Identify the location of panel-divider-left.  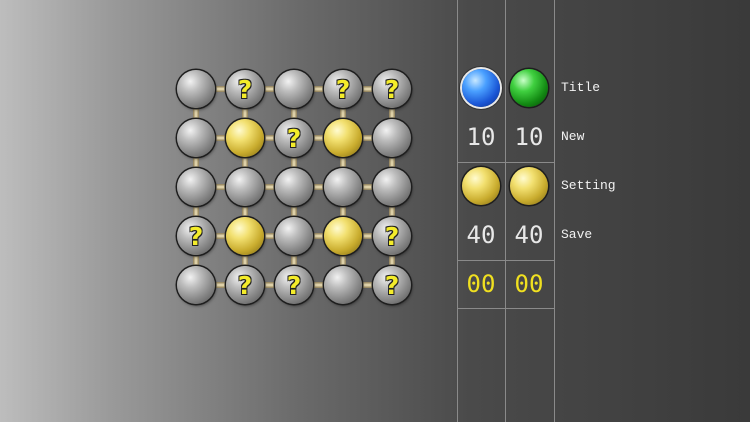
(457, 211).